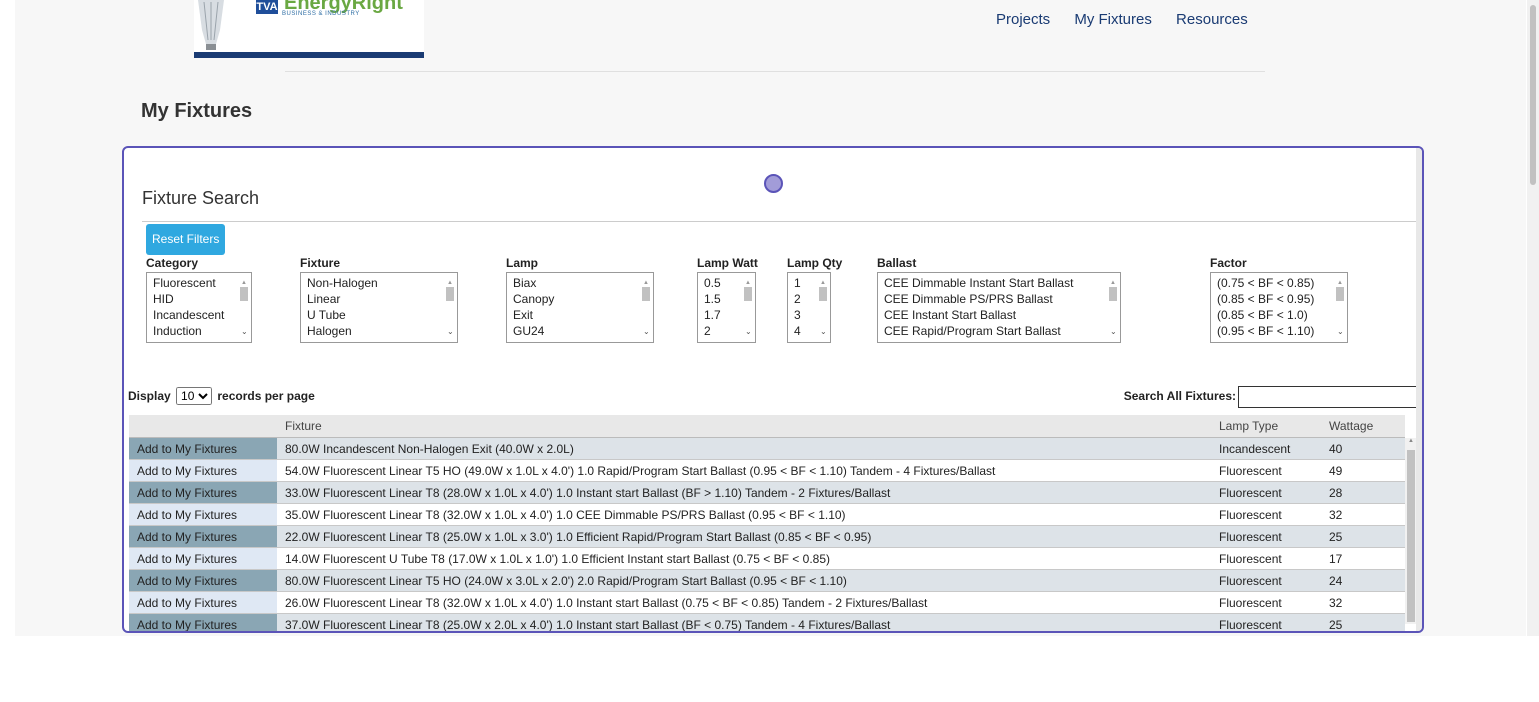 This screenshot has height=702, width=1539. What do you see at coordinates (379, 283) in the screenshot?
I see `fixture-option: Non-Halogen` at bounding box center [379, 283].